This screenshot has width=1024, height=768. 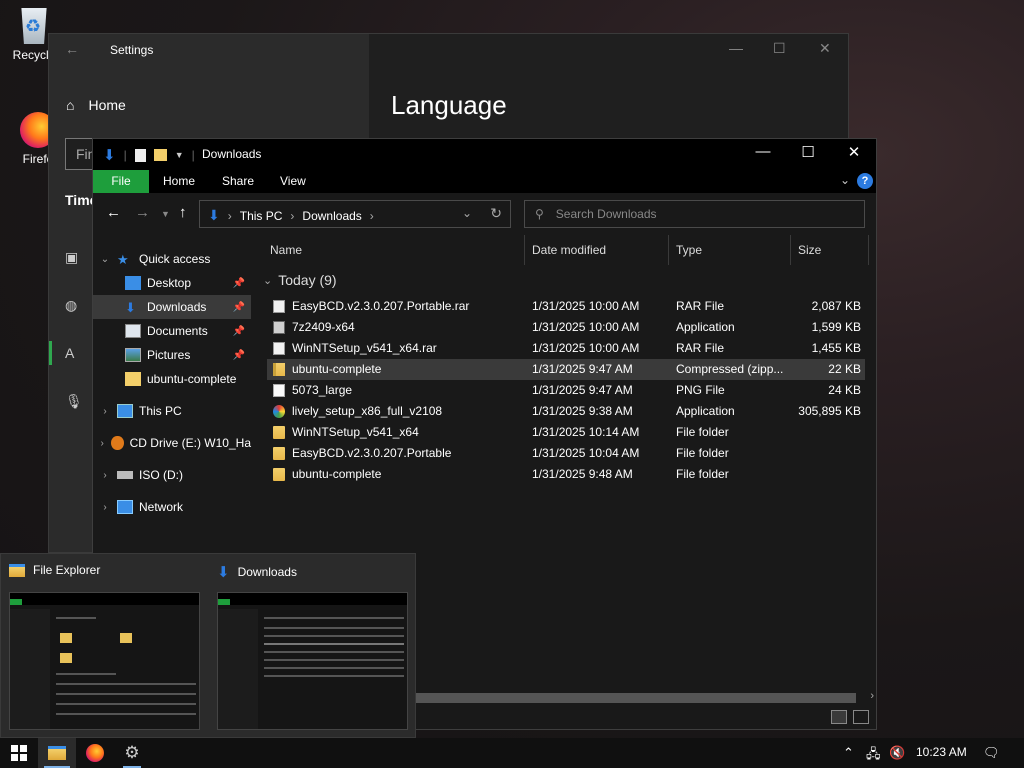 I want to click on nav-item-label: Downloads, so click(x=177, y=307).